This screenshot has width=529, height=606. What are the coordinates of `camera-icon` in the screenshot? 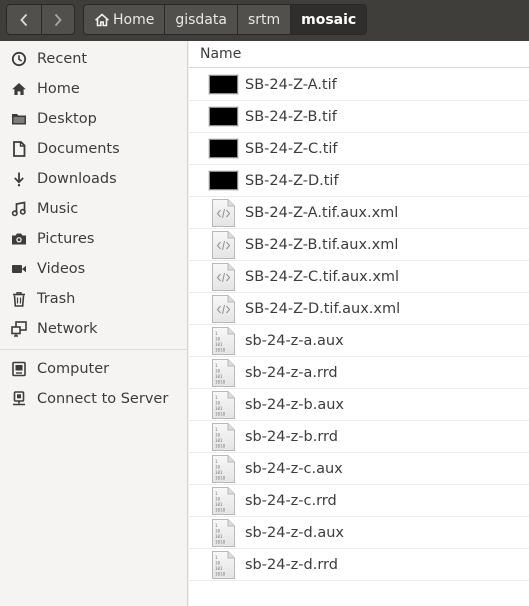 It's located at (18, 239).